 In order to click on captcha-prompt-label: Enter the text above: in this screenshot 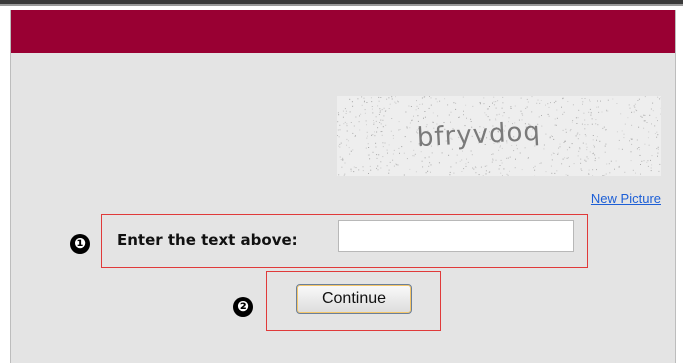, I will do `click(207, 240)`.